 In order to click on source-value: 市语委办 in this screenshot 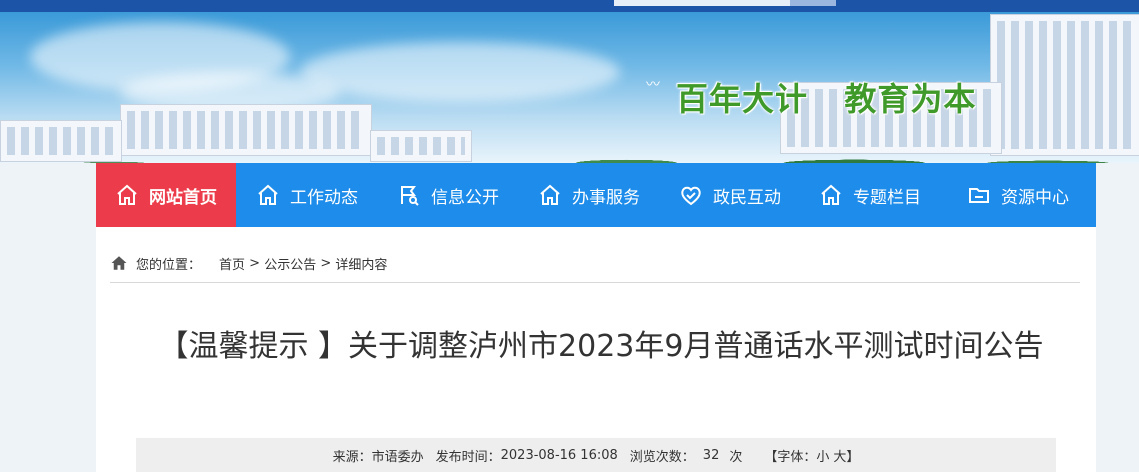, I will do `click(397, 457)`.